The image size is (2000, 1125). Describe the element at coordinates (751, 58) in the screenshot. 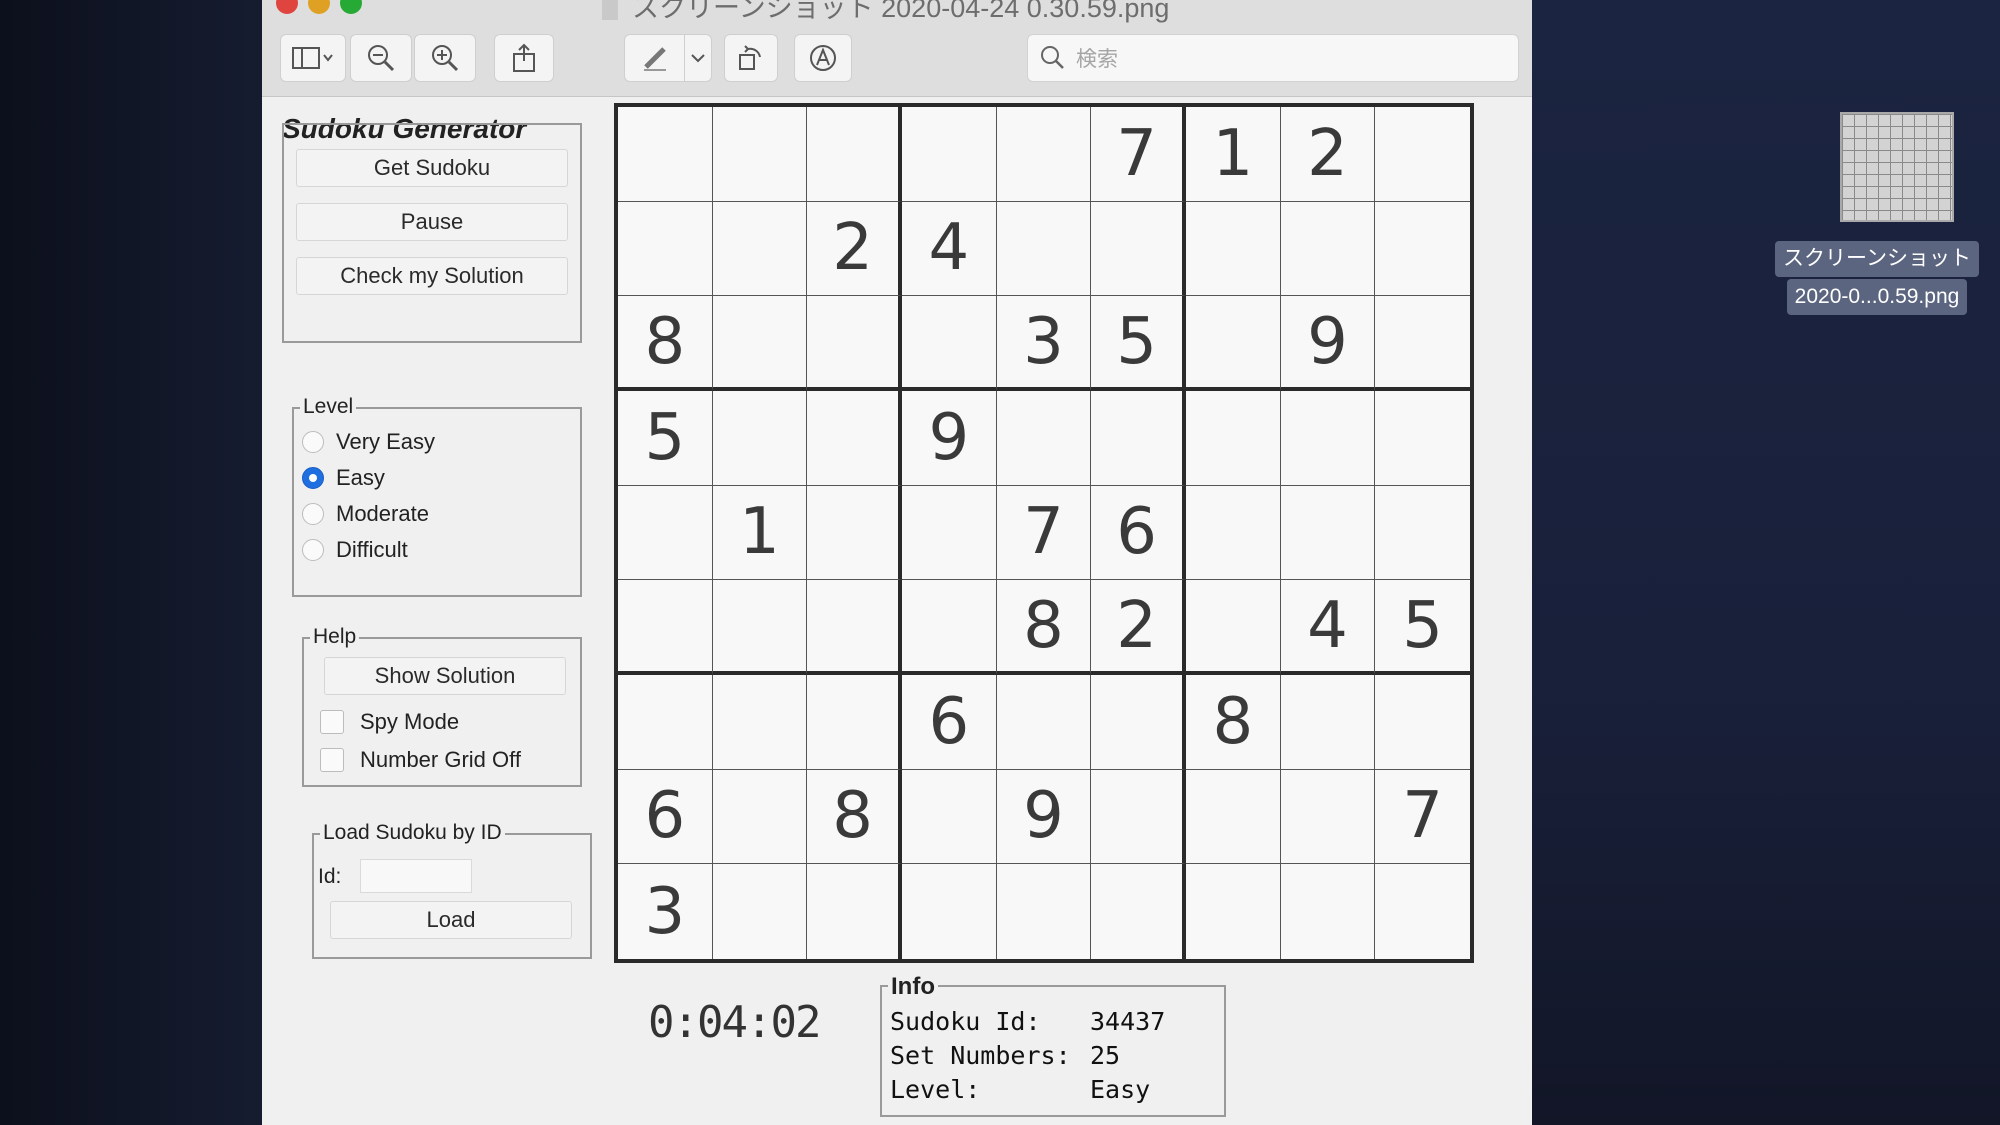

I see `rotate-button` at that location.